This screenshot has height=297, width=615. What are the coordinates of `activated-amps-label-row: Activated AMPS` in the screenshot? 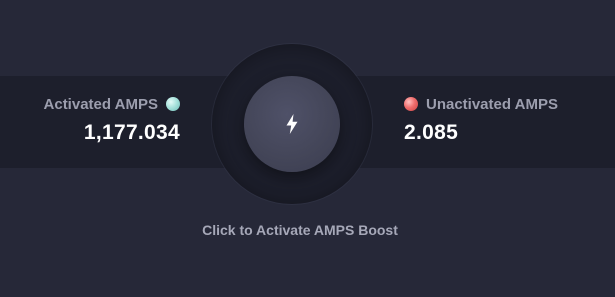 It's located at (112, 104).